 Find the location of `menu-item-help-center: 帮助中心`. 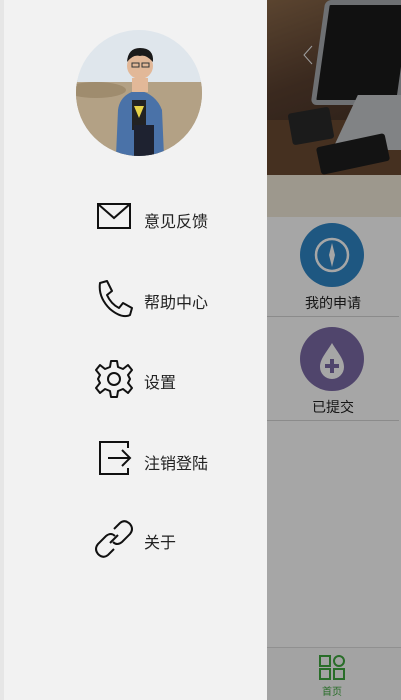

menu-item-help-center: 帮助中心 is located at coordinates (177, 299).